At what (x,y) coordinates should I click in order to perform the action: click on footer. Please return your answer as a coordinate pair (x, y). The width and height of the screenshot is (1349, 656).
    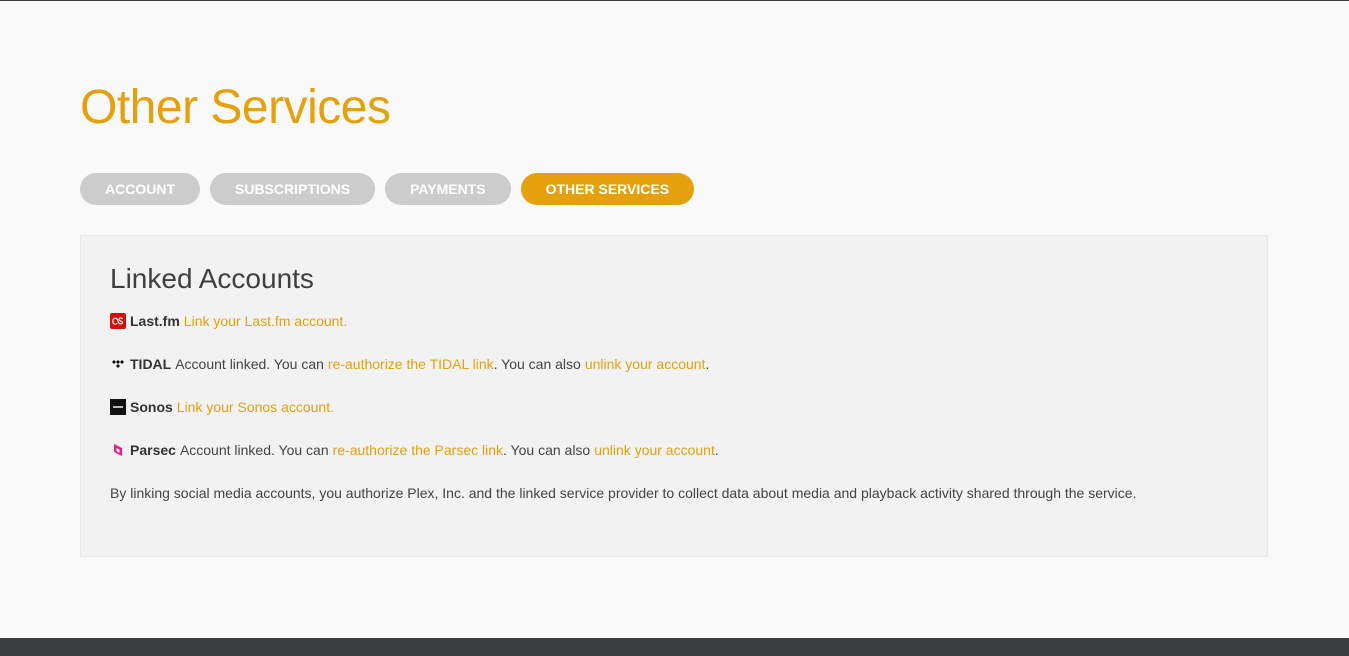
    Looking at the image, I should click on (674, 647).